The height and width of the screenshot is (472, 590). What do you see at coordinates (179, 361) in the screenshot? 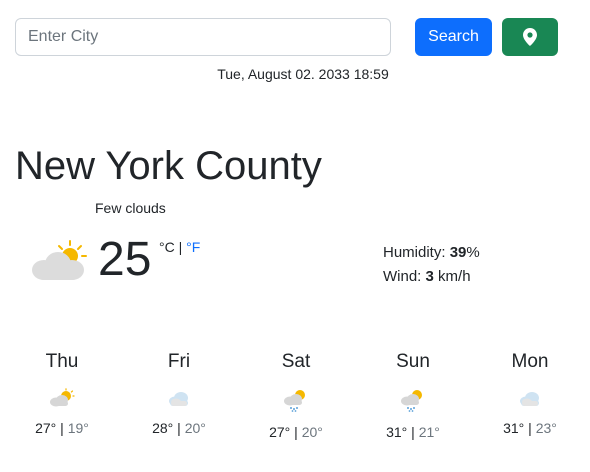
I see `forecast-day-name: Fri` at bounding box center [179, 361].